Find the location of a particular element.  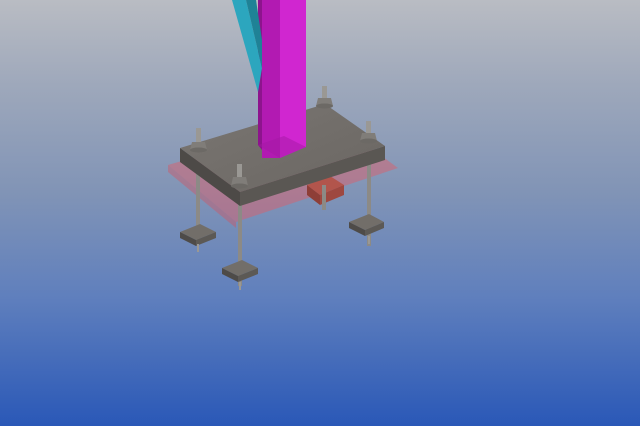

anchor-rod is located at coordinates (324, 197).